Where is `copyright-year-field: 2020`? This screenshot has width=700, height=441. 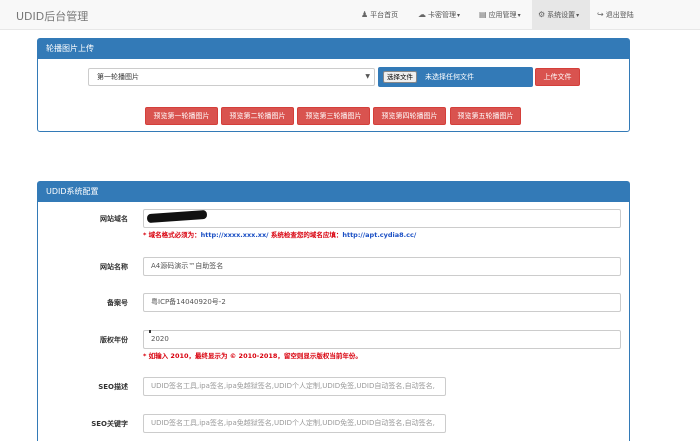 copyright-year-field: 2020 is located at coordinates (382, 339).